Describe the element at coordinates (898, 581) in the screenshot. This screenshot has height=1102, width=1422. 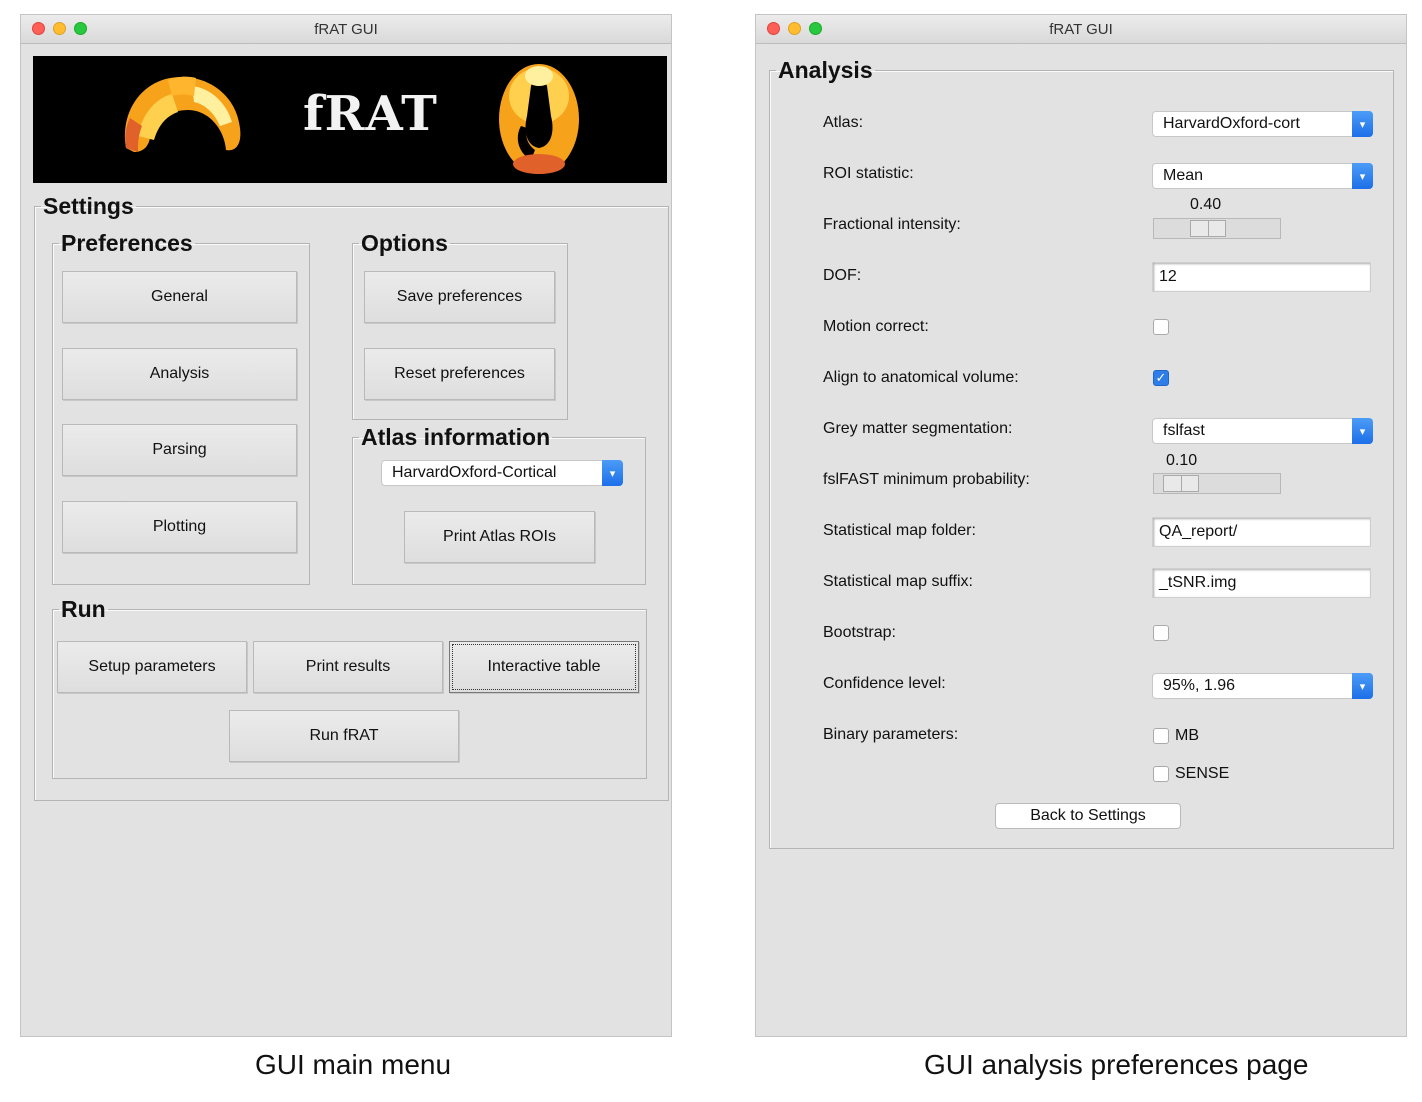
I see `stat-map-suffix-label: Statistical map suffix:` at that location.